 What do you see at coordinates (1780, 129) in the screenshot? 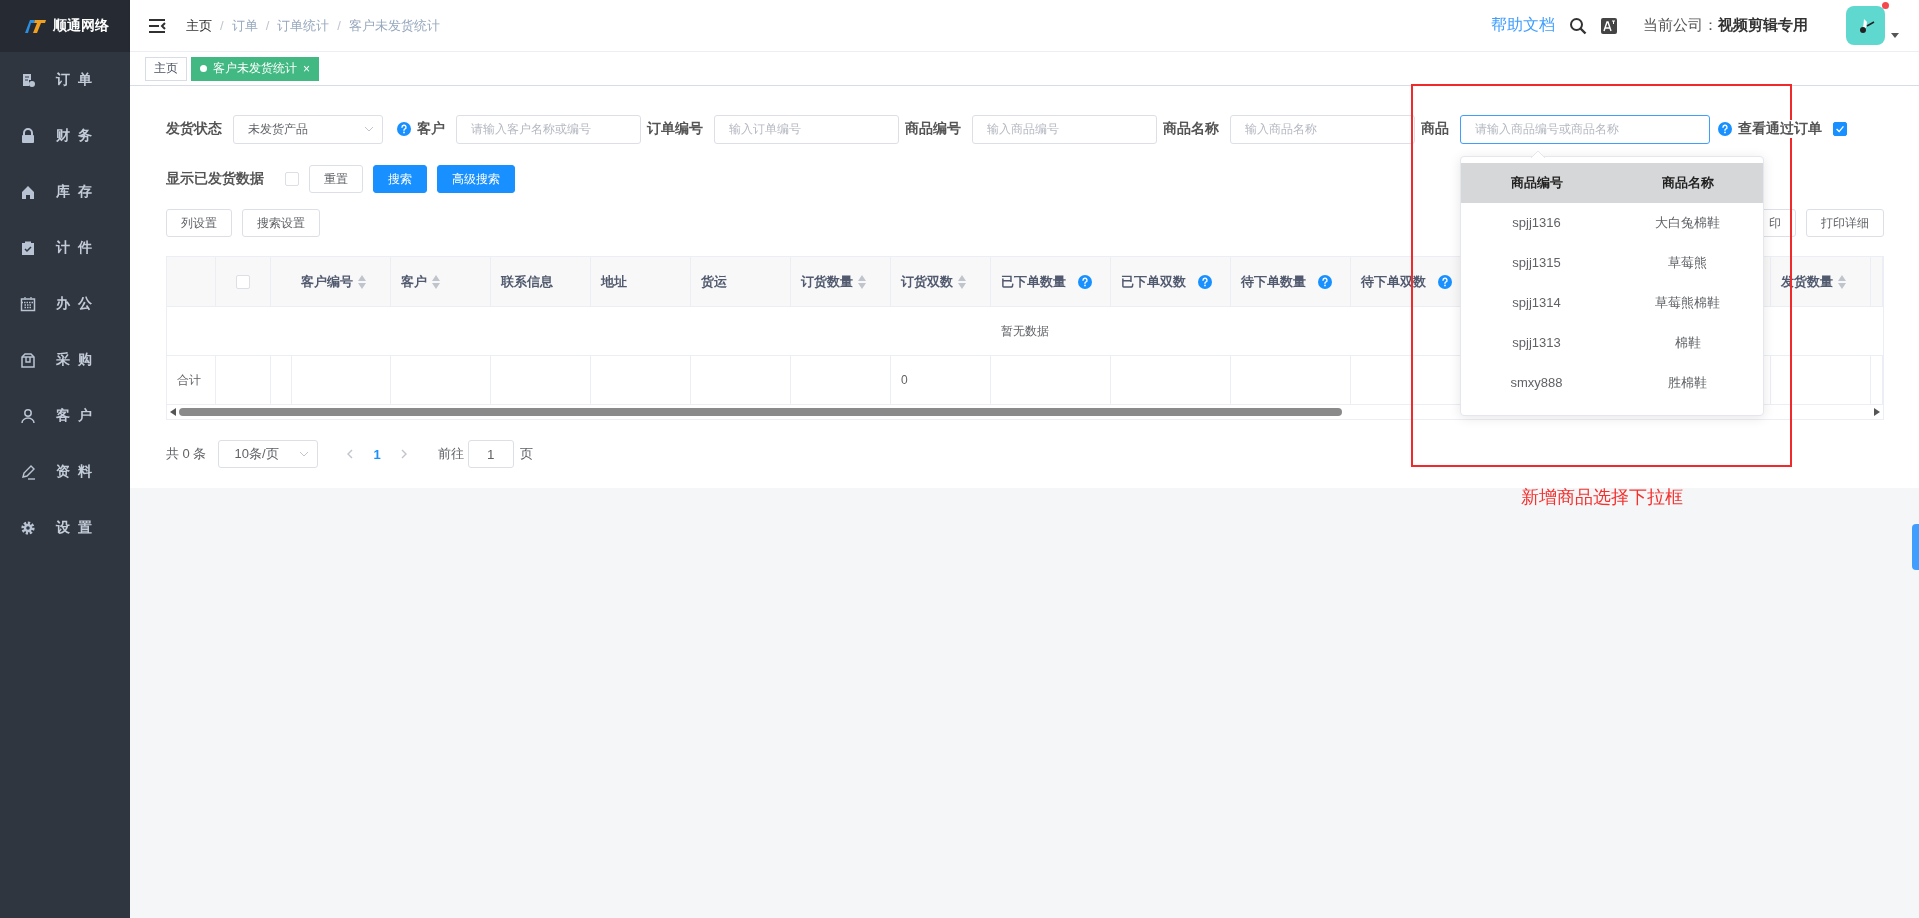
I see `filter-label: 查看通过订单` at bounding box center [1780, 129].